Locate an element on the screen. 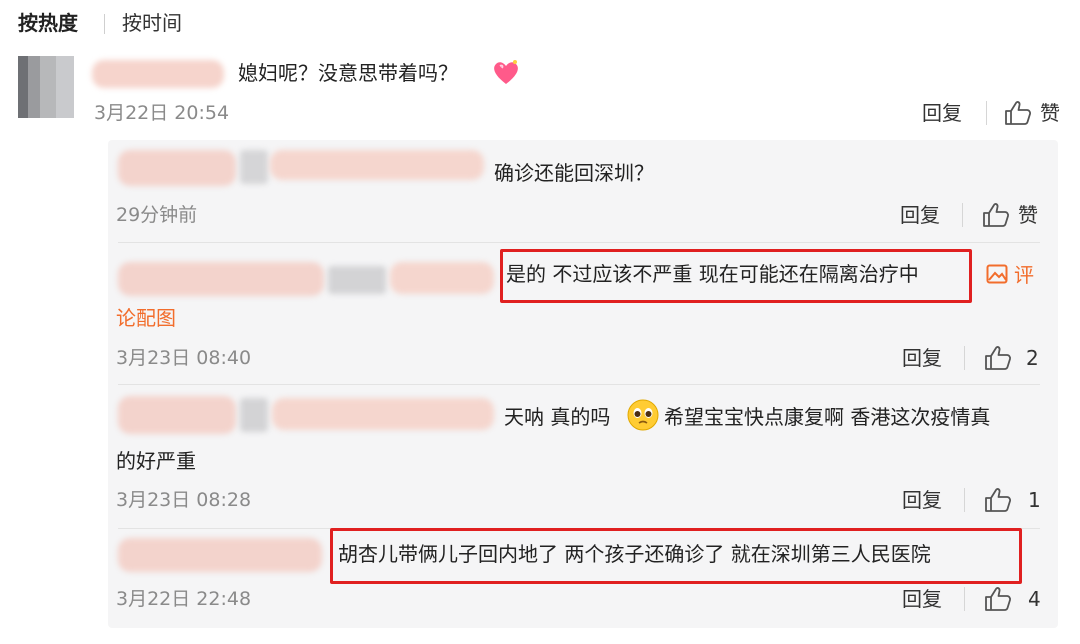  reply-text: 确诊还能回深圳？ is located at coordinates (574, 173).